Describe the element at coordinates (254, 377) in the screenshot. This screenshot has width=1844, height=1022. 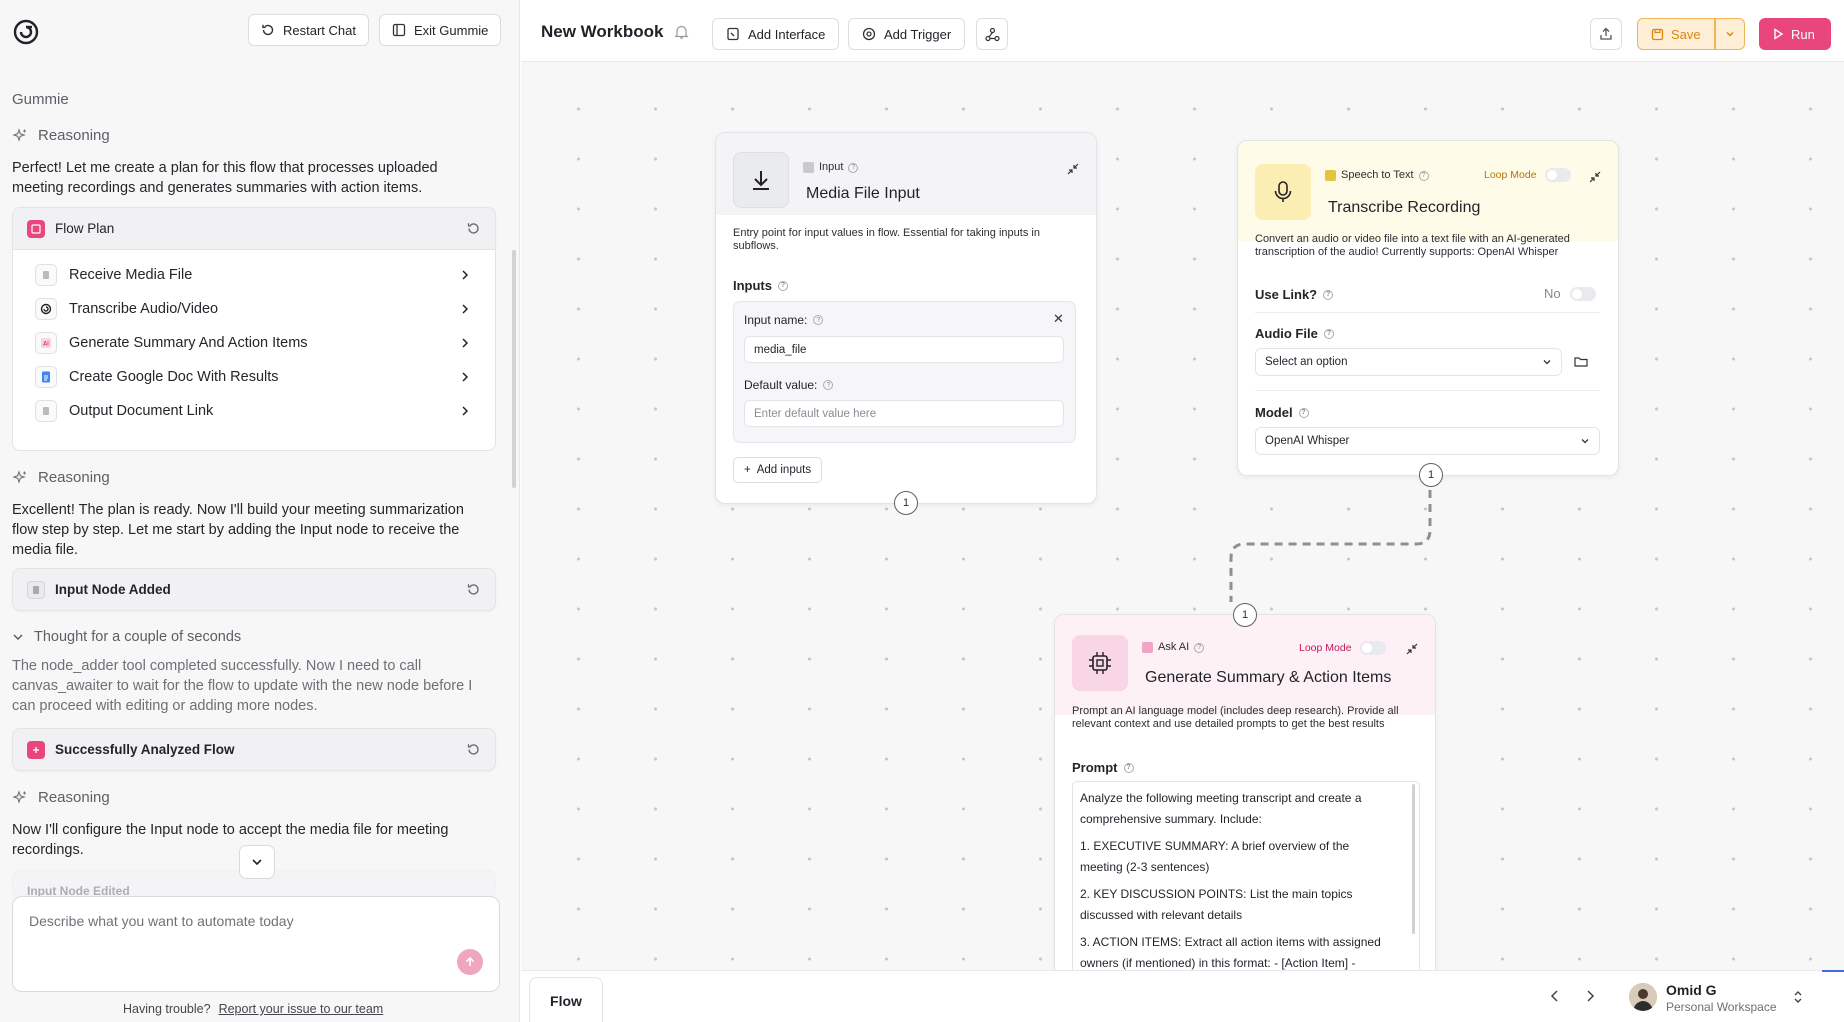
I see `plan-item-google-doc: Create Google Doc With Results` at that location.